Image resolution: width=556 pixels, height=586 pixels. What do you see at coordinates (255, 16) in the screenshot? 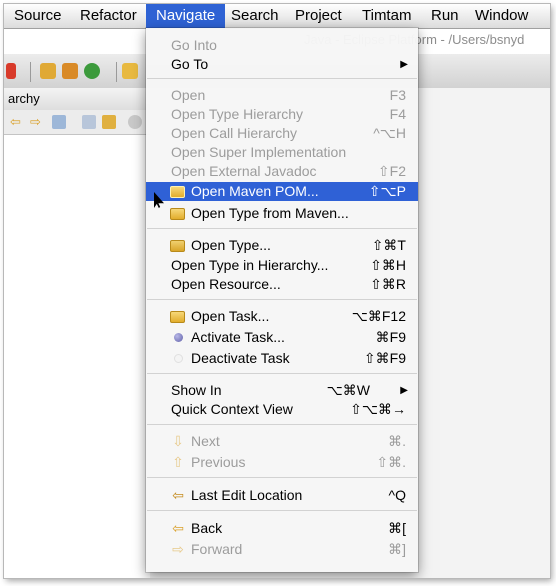
I see `menu-search: Search` at bounding box center [255, 16].